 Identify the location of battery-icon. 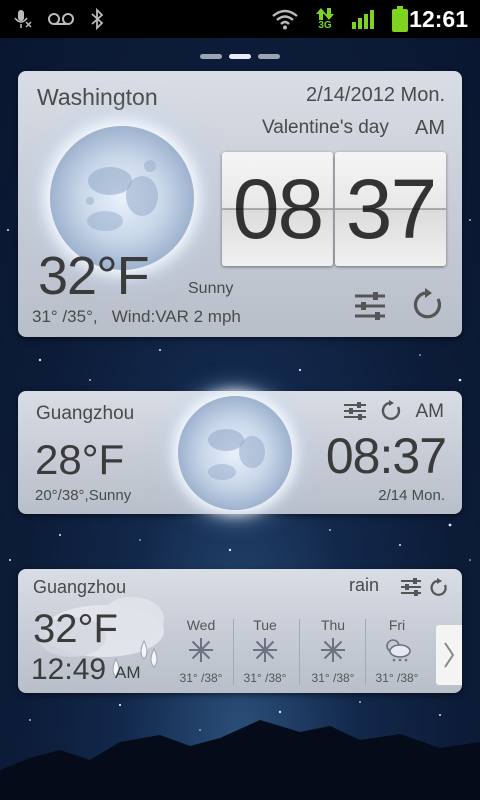
(400, 19).